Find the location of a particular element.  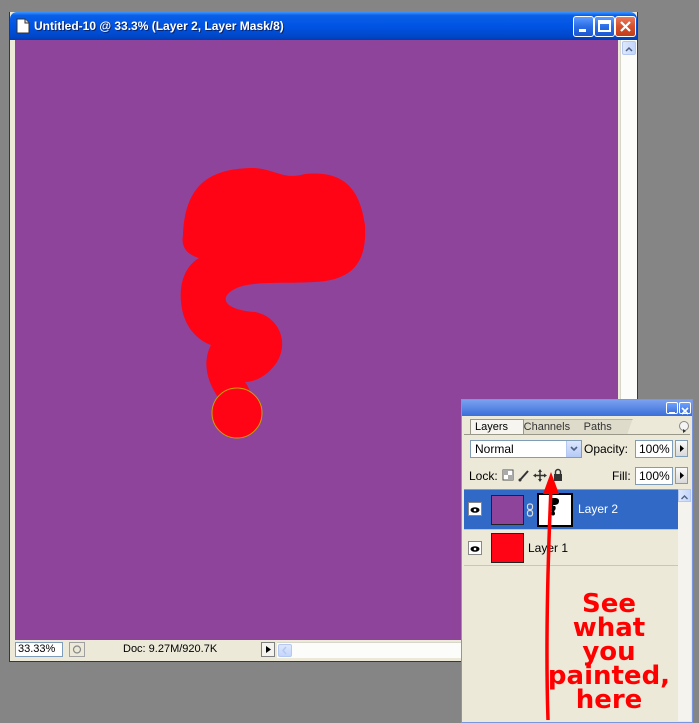

zoom-field: 33.33% is located at coordinates (39, 649).